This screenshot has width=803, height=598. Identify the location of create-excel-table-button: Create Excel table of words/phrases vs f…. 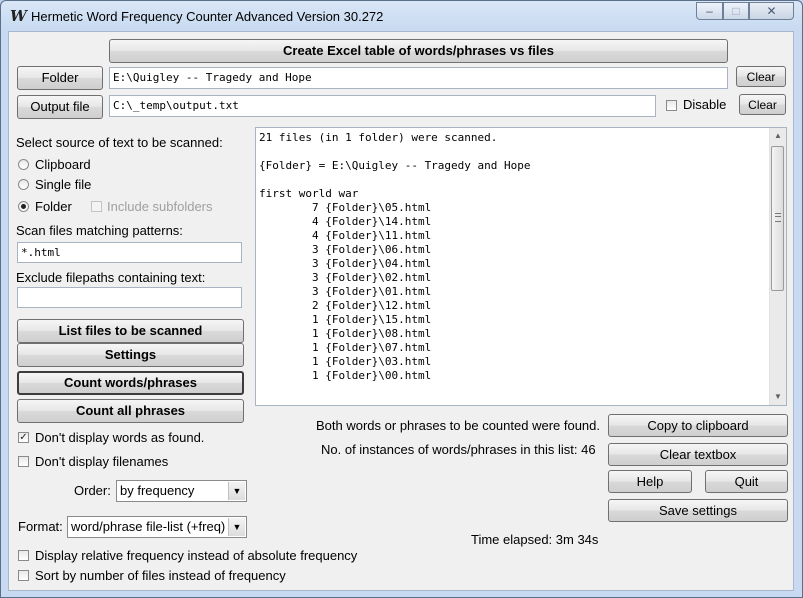
(418, 51).